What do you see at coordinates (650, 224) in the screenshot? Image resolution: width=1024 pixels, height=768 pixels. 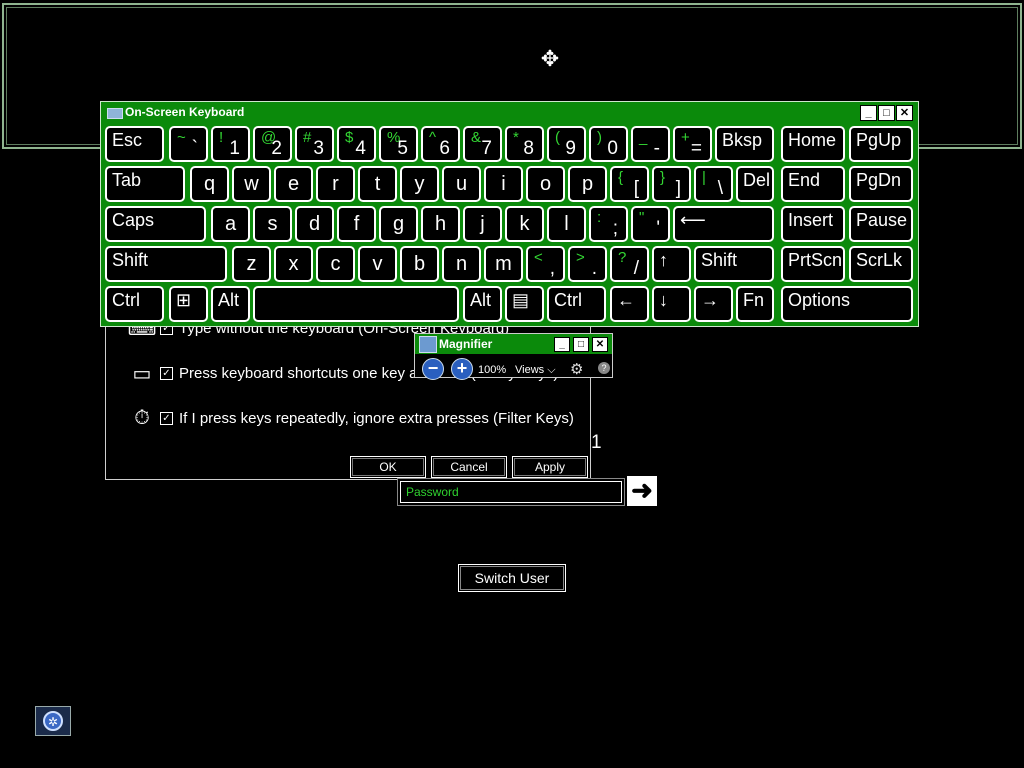 I see `key-r2k11: " '` at bounding box center [650, 224].